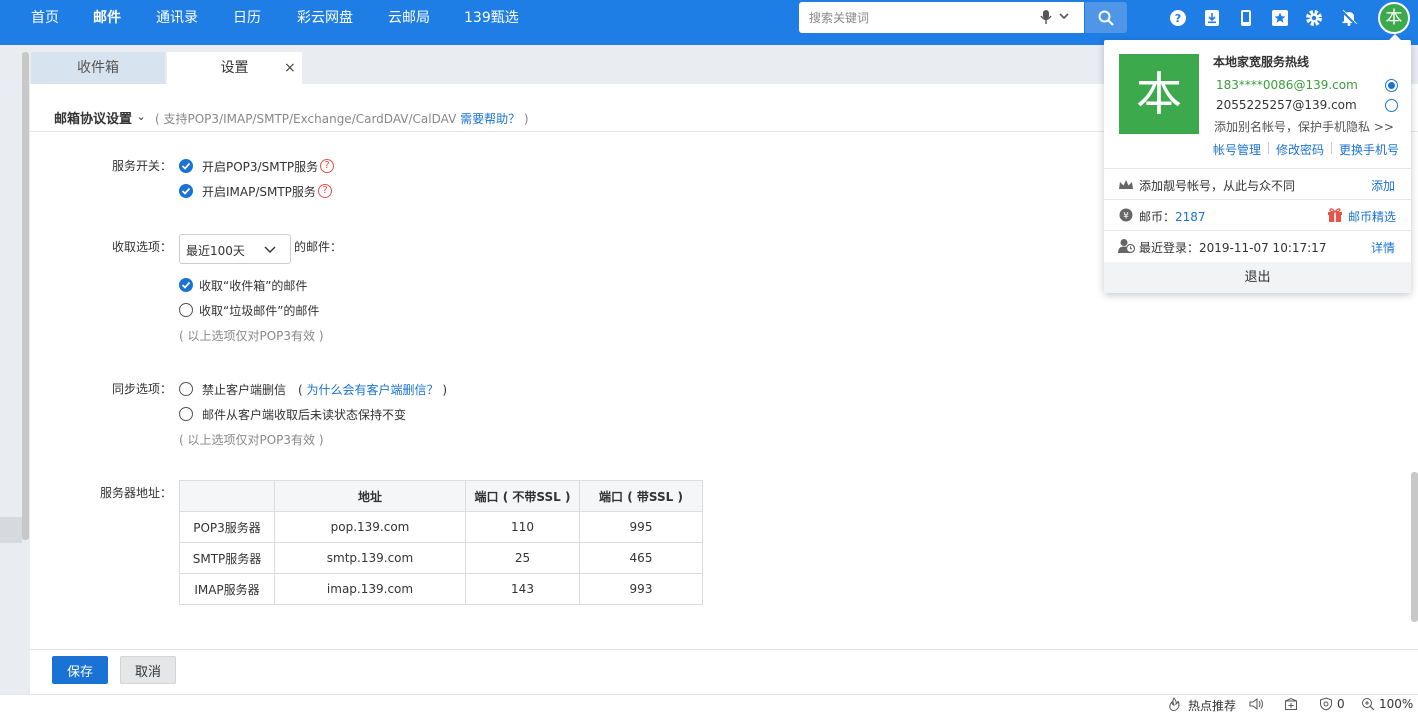 This screenshot has width=1418, height=713. Describe the element at coordinates (370, 589) in the screenshot. I see `table-cell: imap.139.com` at that location.